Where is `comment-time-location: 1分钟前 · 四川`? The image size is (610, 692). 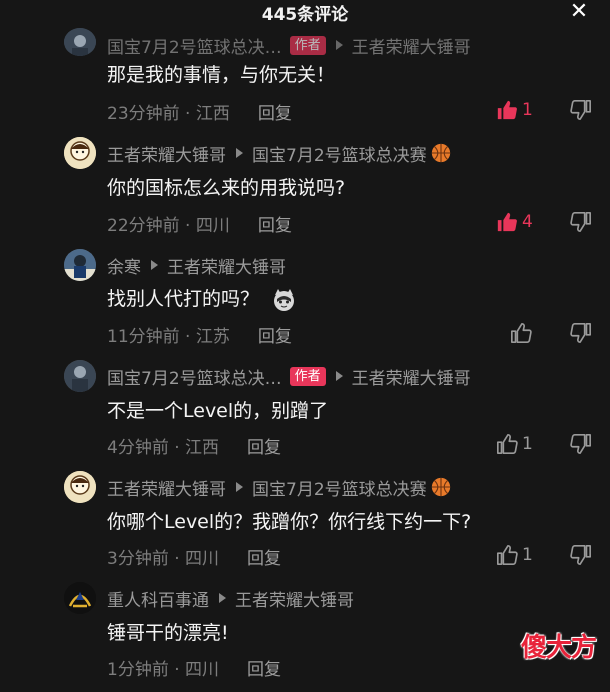
comment-time-location: 1分钟前 · 四川 is located at coordinates (163, 670).